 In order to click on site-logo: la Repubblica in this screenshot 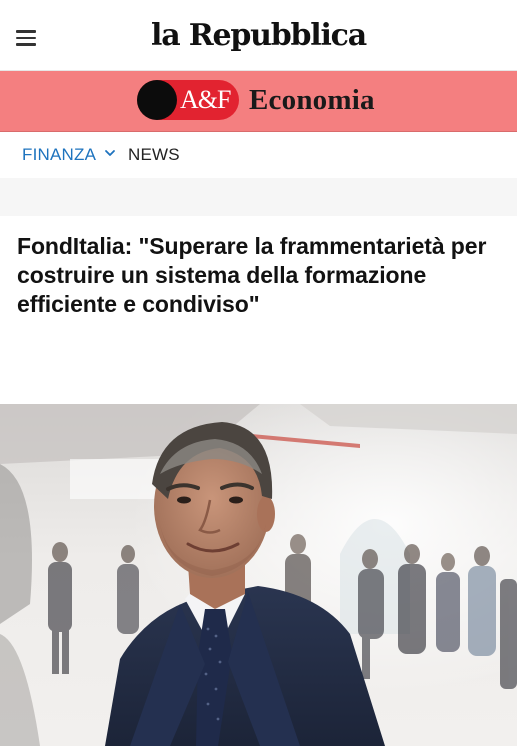, I will do `click(258, 36)`.